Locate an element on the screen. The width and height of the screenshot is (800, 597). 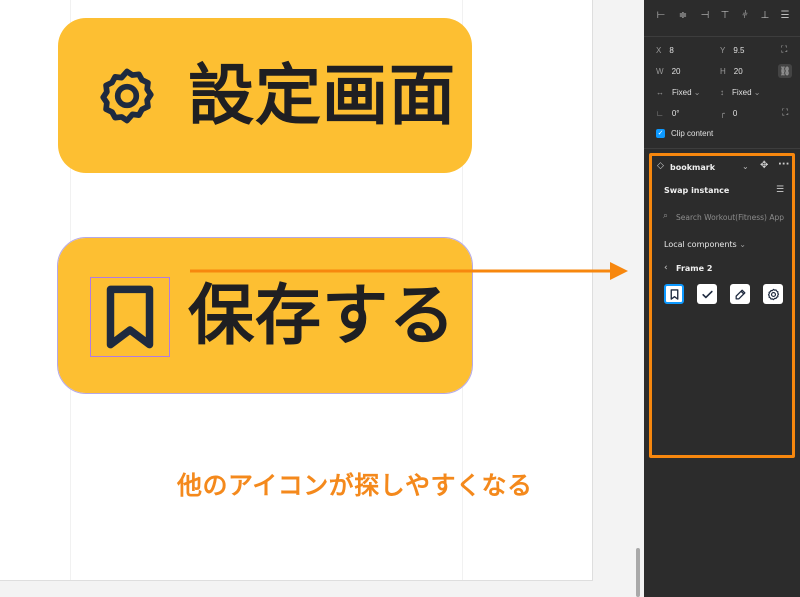
search-icon: ⌕ is located at coordinates (666, 216).